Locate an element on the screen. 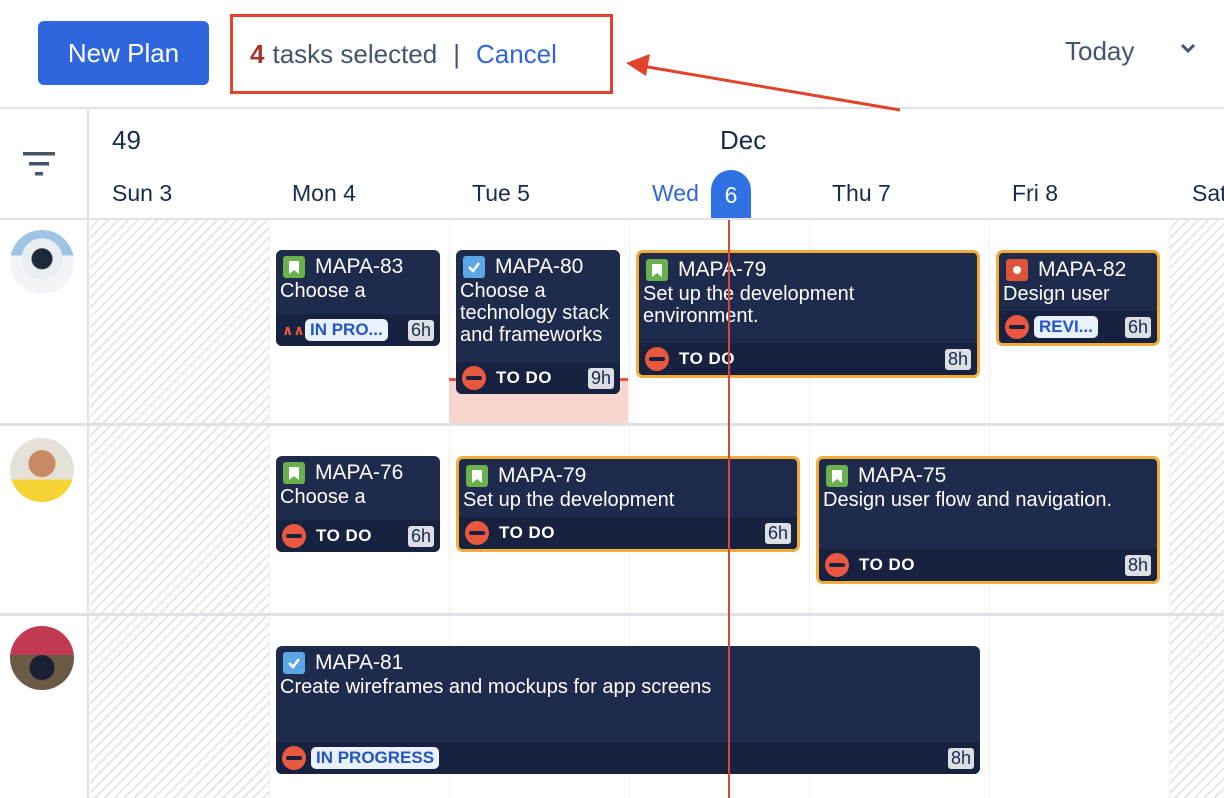 The height and width of the screenshot is (798, 1224). selected-text: tasks selected is located at coordinates (355, 53).